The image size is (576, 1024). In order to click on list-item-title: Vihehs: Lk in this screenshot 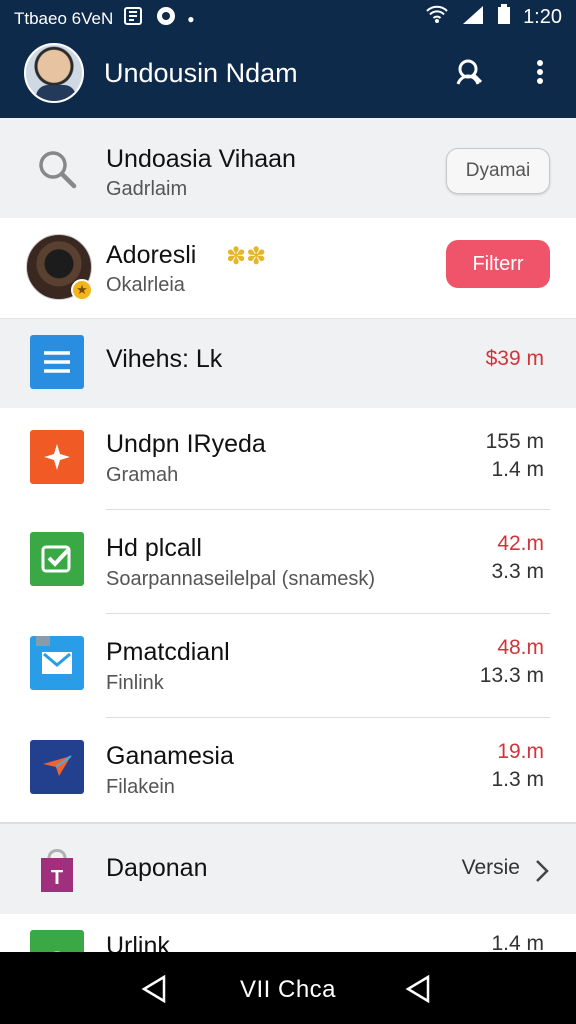, I will do `click(164, 359)`.